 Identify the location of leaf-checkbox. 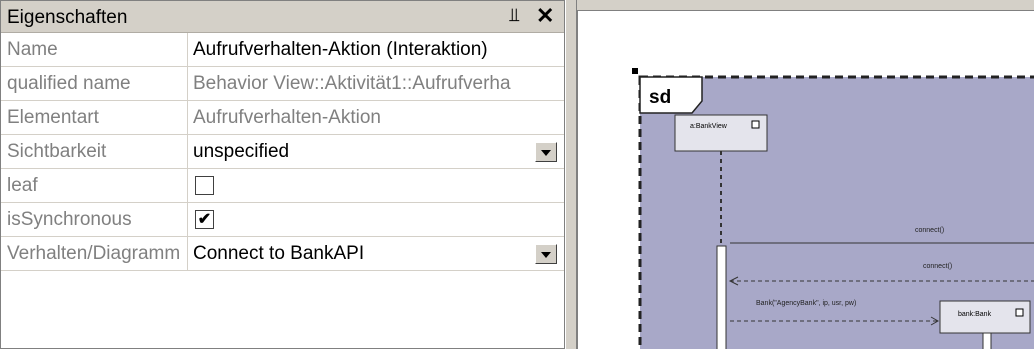
(204, 185).